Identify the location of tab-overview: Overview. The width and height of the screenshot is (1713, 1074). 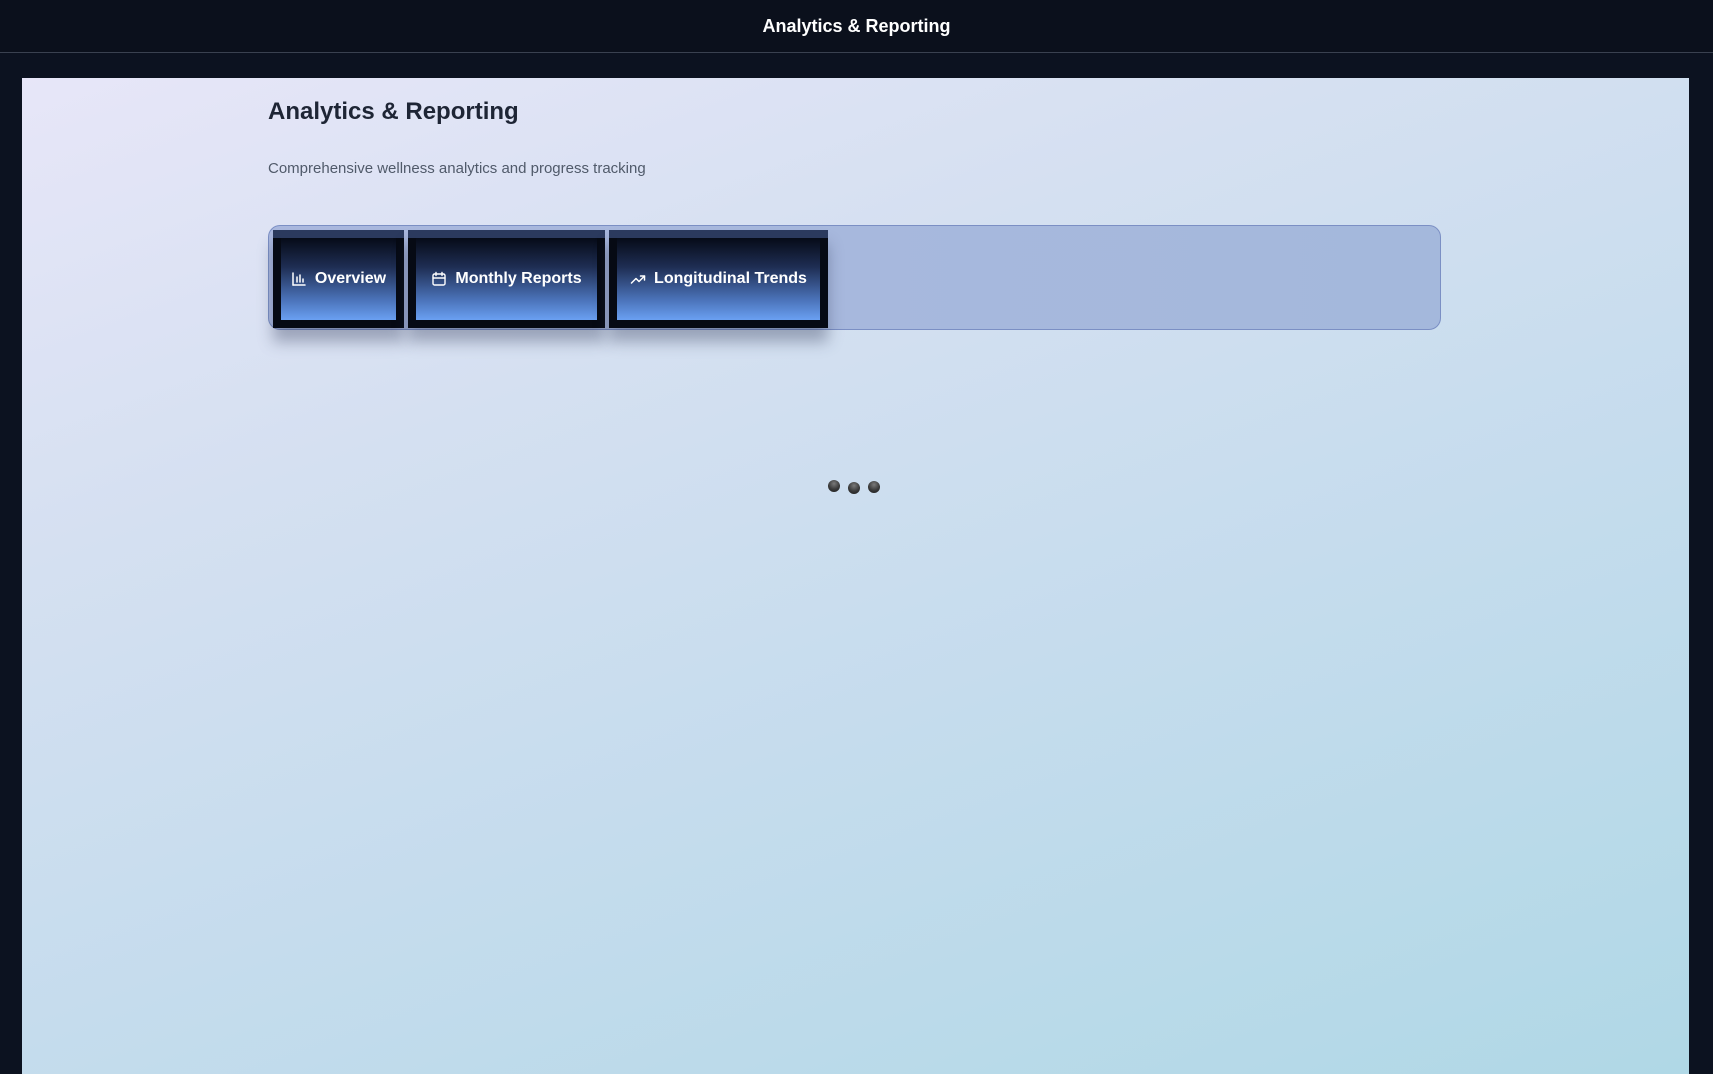
(338, 279).